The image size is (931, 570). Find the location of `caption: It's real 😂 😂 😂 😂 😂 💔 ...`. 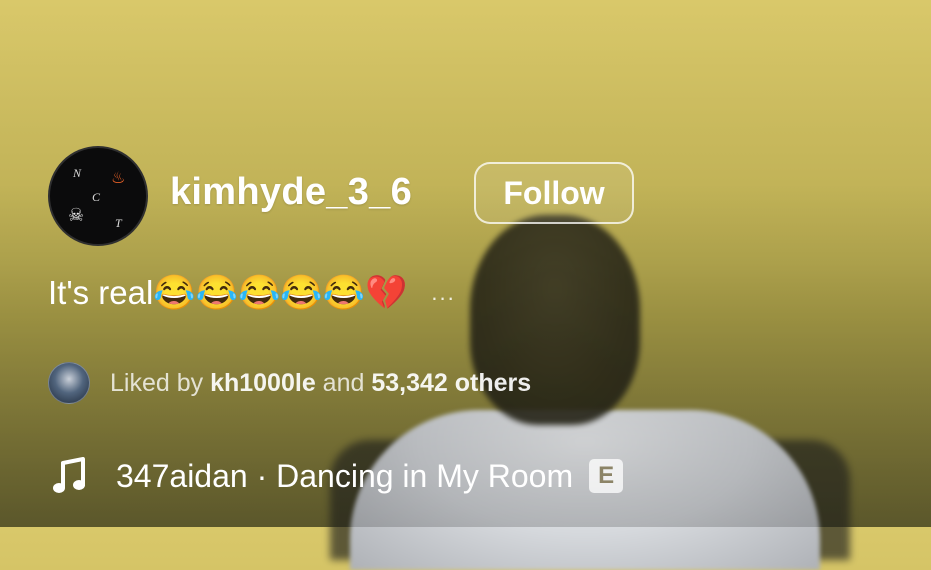

caption: It's real 😂 😂 😂 😂 😂 💔 ... is located at coordinates (252, 293).